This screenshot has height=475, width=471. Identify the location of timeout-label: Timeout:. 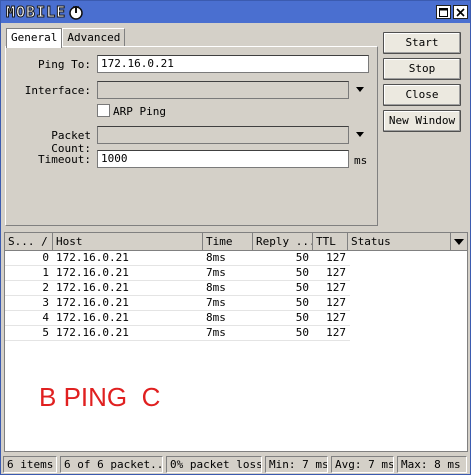
(64, 159).